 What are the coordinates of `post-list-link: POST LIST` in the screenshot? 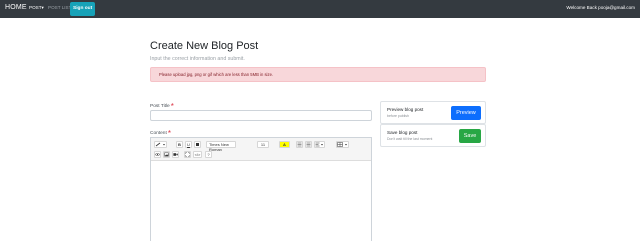 It's located at (59, 7).